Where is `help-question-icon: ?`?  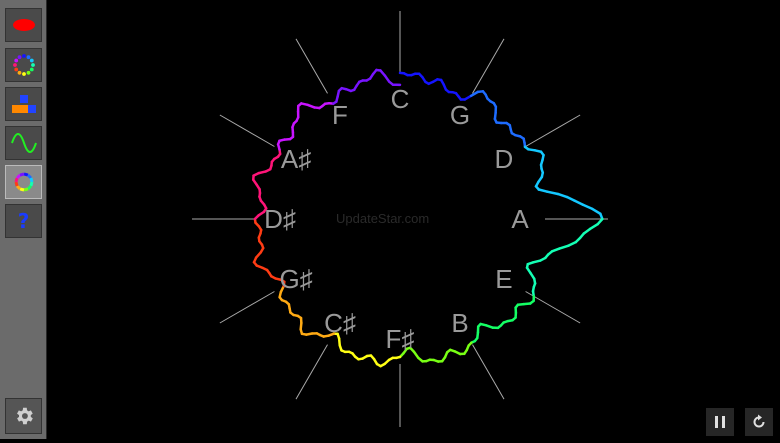
help-question-icon: ? is located at coordinates (24, 221).